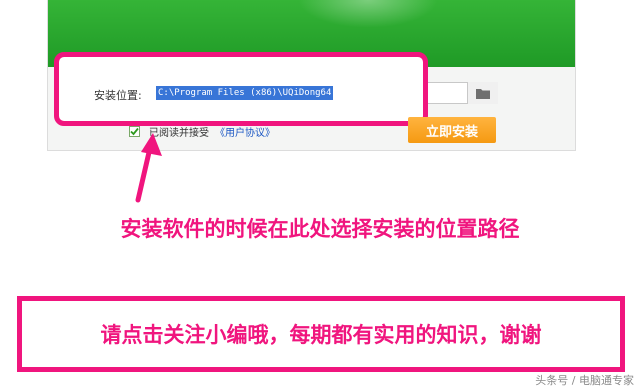  What do you see at coordinates (245, 131) in the screenshot?
I see `user-agreement-link: 《用户协议》` at bounding box center [245, 131].